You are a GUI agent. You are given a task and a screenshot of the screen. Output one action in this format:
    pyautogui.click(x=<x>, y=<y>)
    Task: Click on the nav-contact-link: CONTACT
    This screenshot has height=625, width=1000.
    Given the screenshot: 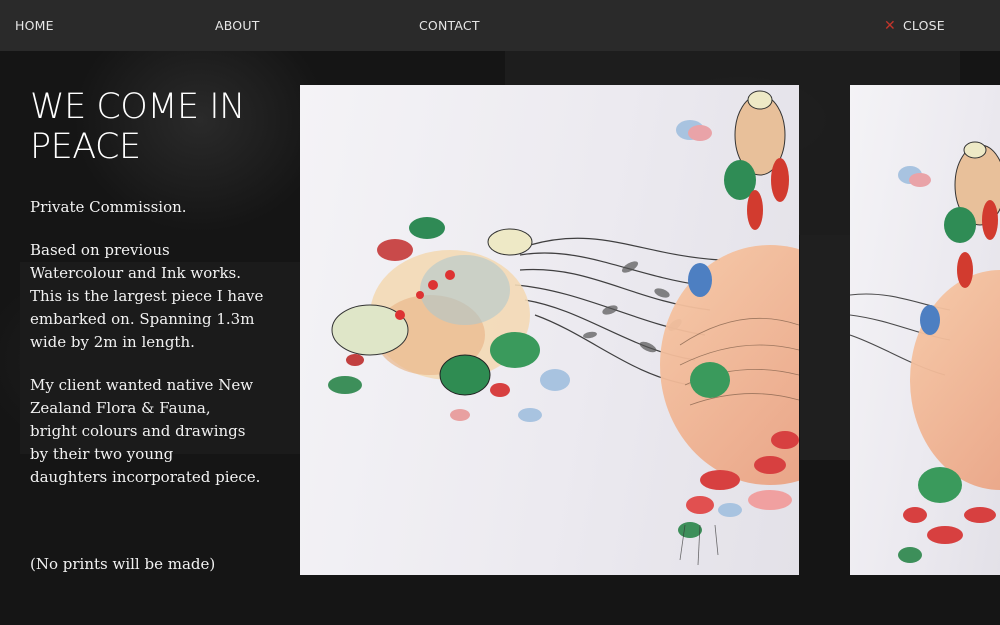 What is the action you would take?
    pyautogui.click(x=449, y=25)
    